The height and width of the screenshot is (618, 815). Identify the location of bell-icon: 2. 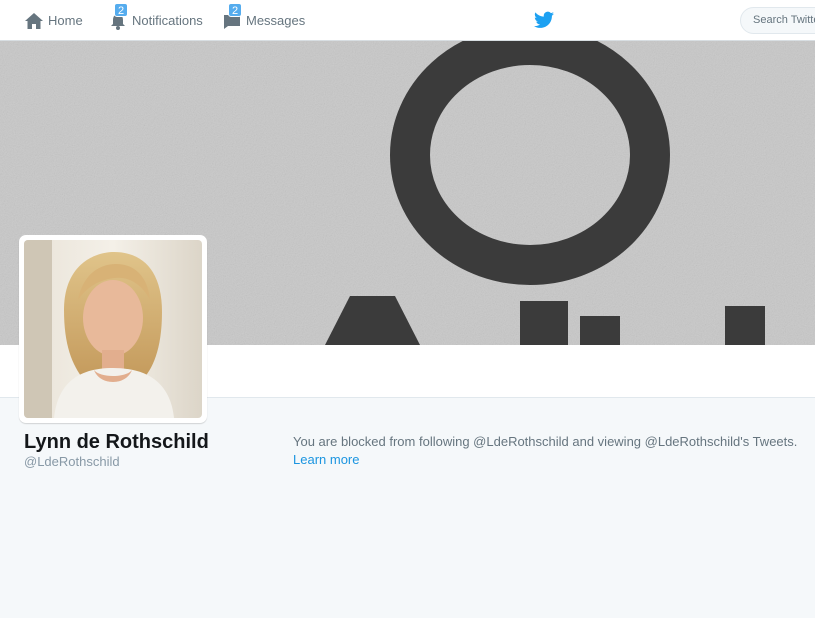
(118, 16).